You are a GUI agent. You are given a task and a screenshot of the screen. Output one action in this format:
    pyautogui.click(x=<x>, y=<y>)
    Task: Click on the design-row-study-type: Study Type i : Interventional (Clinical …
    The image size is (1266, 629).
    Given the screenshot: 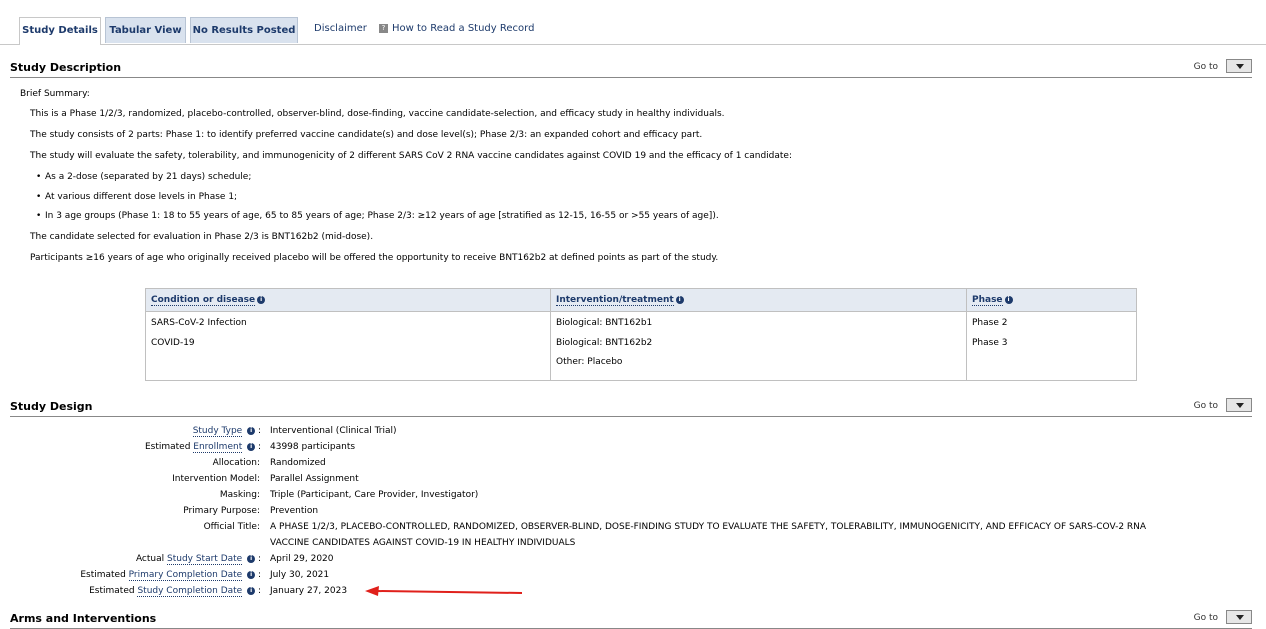 What is the action you would take?
    pyautogui.click(x=633, y=434)
    